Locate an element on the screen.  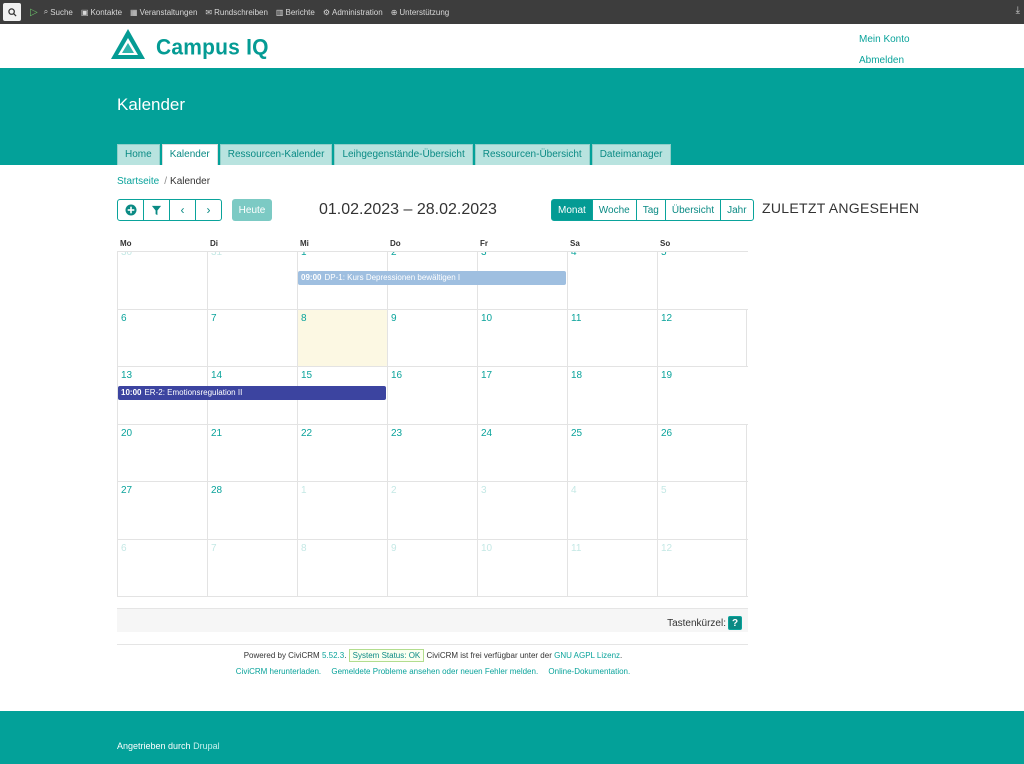
help-question-icon: ? is located at coordinates (735, 623).